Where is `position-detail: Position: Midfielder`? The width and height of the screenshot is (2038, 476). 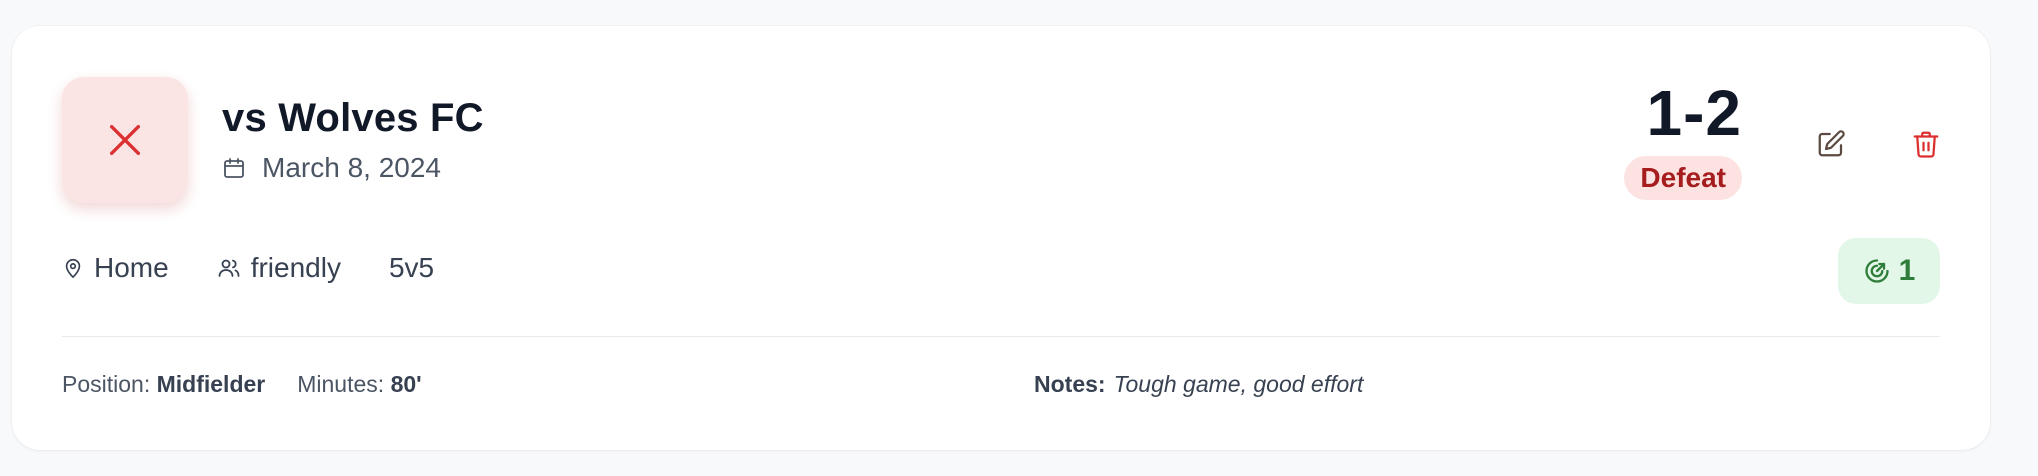 position-detail: Position: Midfielder is located at coordinates (163, 384).